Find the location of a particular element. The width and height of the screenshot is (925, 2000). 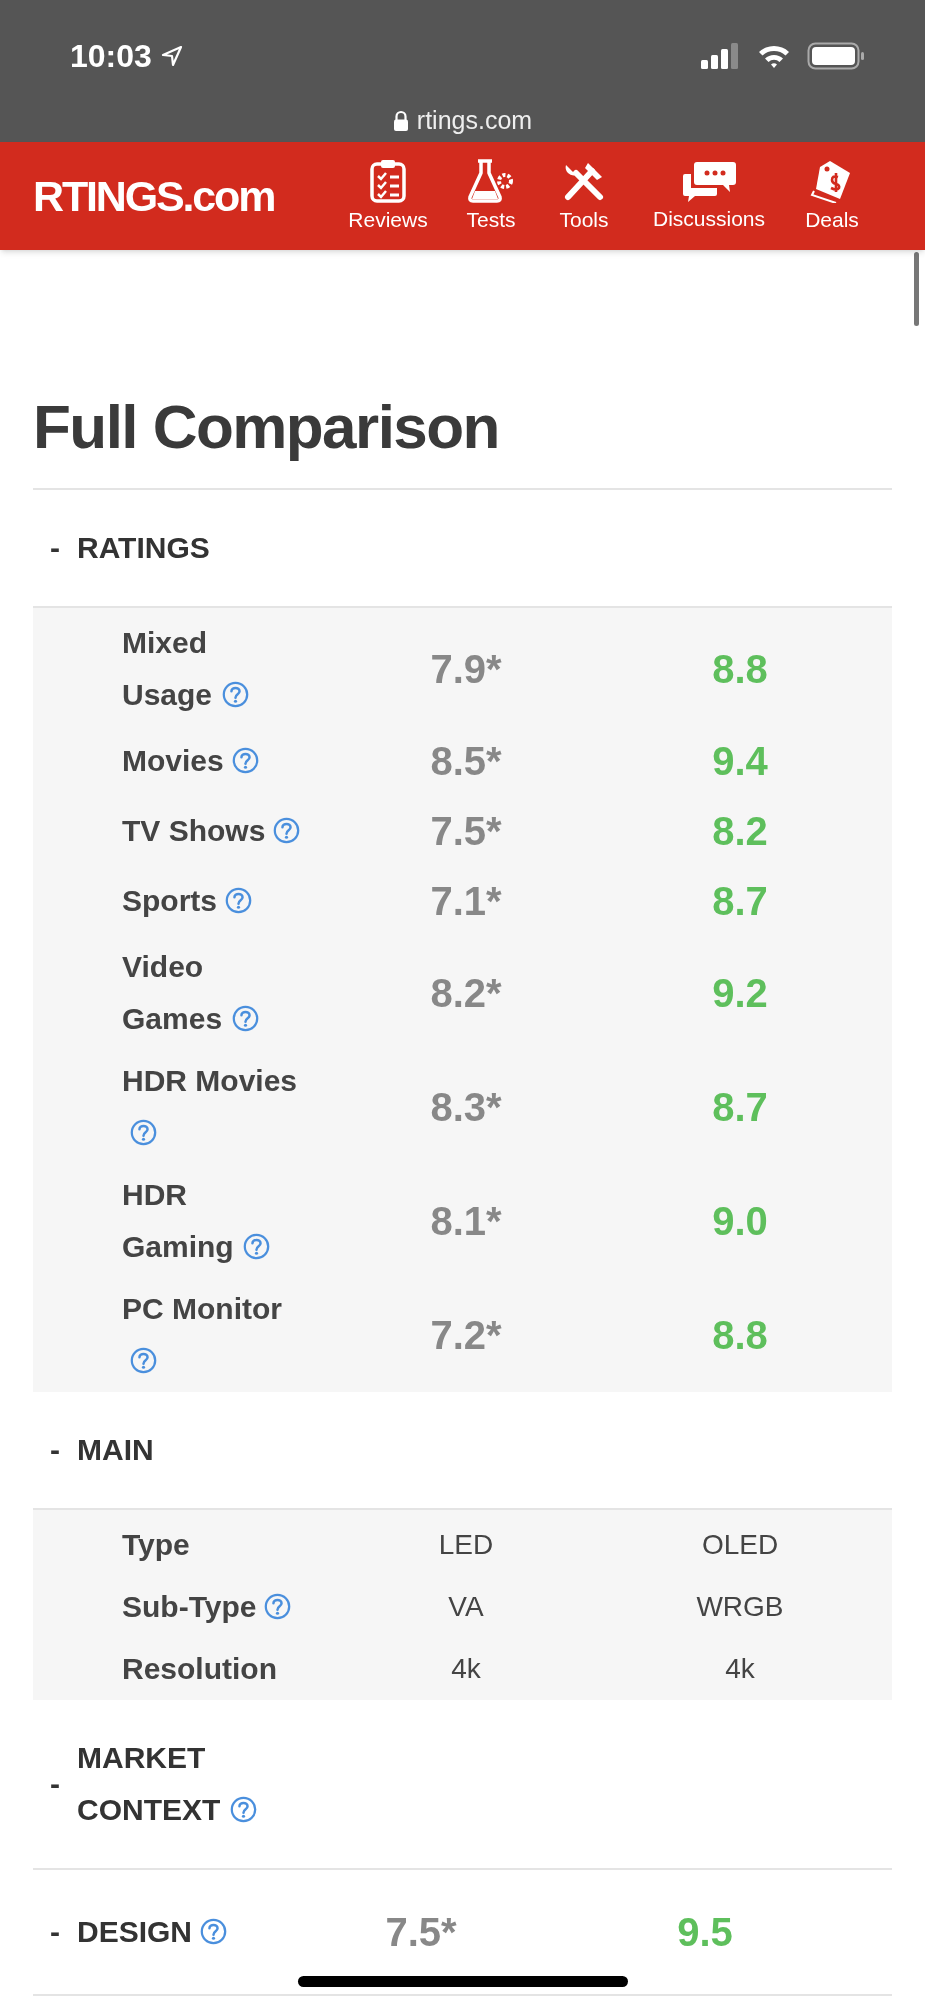

score-value: 8.5* is located at coordinates (466, 761).